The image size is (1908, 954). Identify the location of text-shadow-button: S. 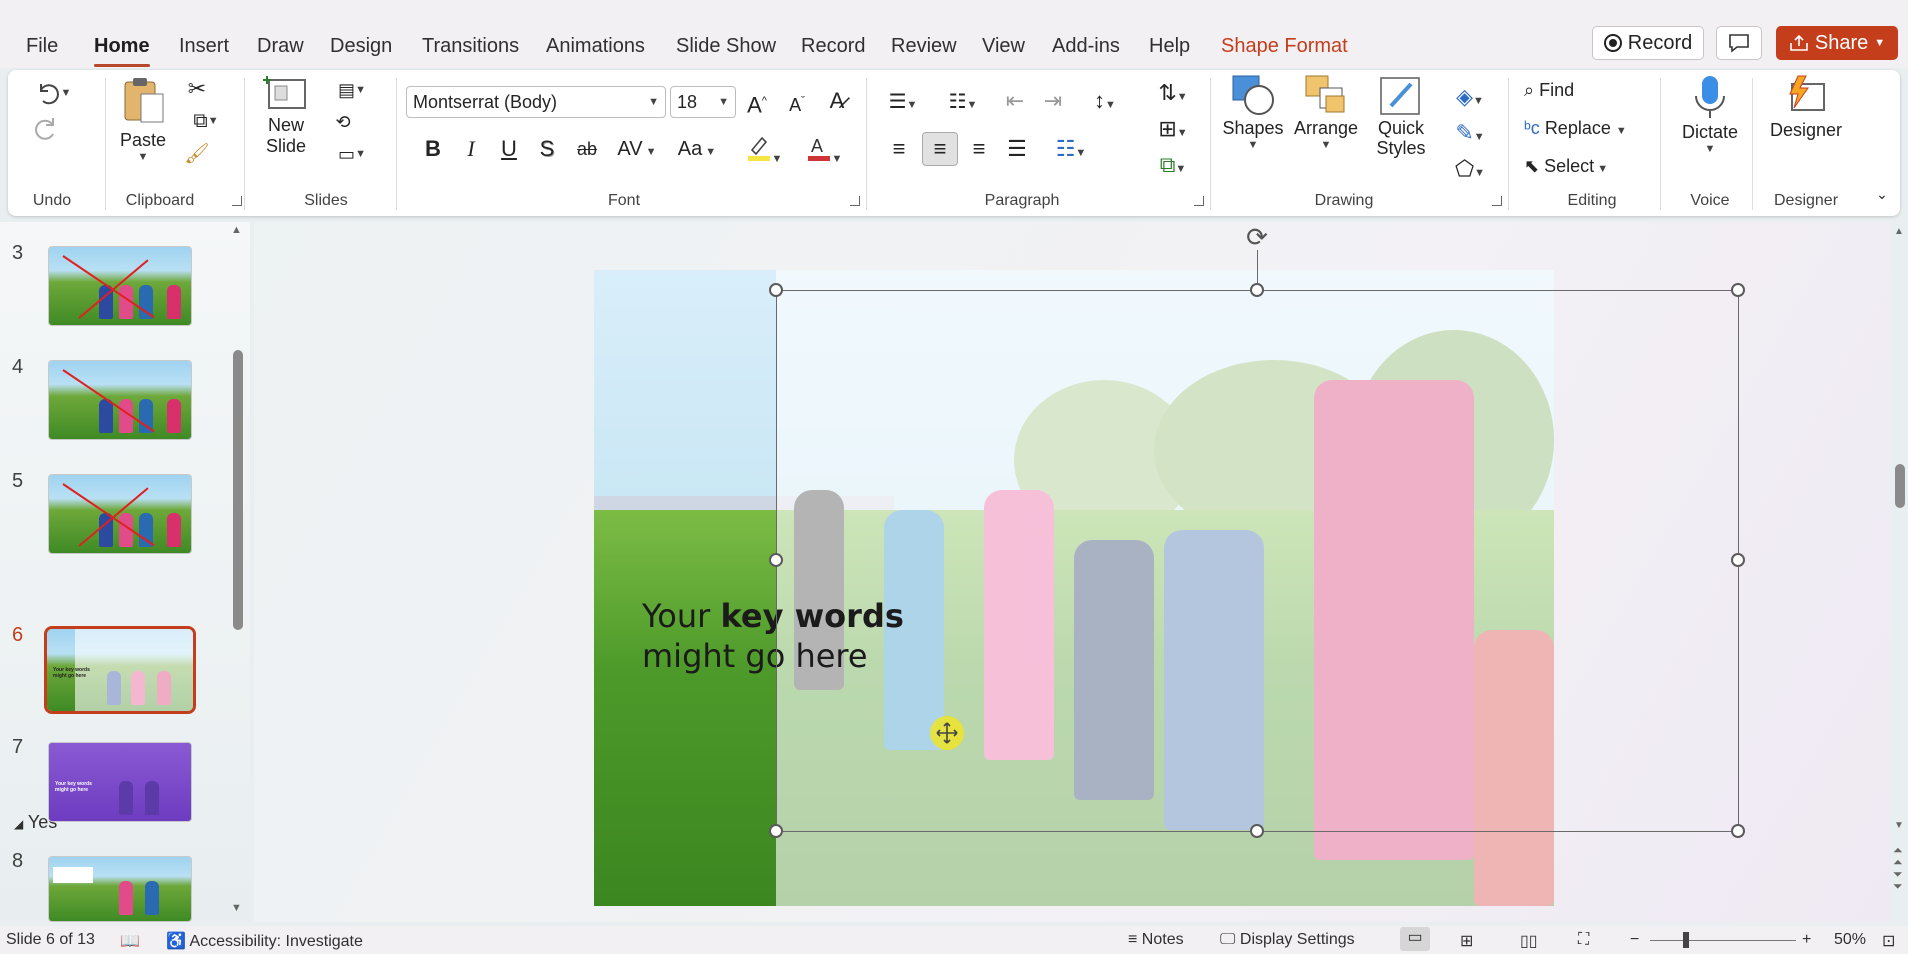
(547, 149).